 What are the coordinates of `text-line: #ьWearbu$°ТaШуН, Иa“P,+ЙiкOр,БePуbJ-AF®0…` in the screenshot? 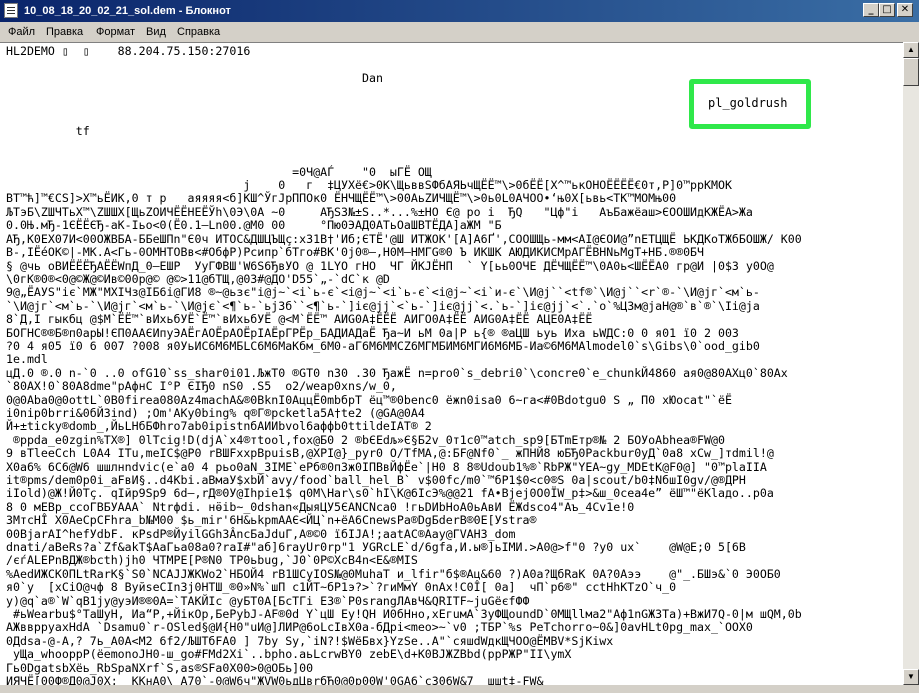 It's located at (404, 614).